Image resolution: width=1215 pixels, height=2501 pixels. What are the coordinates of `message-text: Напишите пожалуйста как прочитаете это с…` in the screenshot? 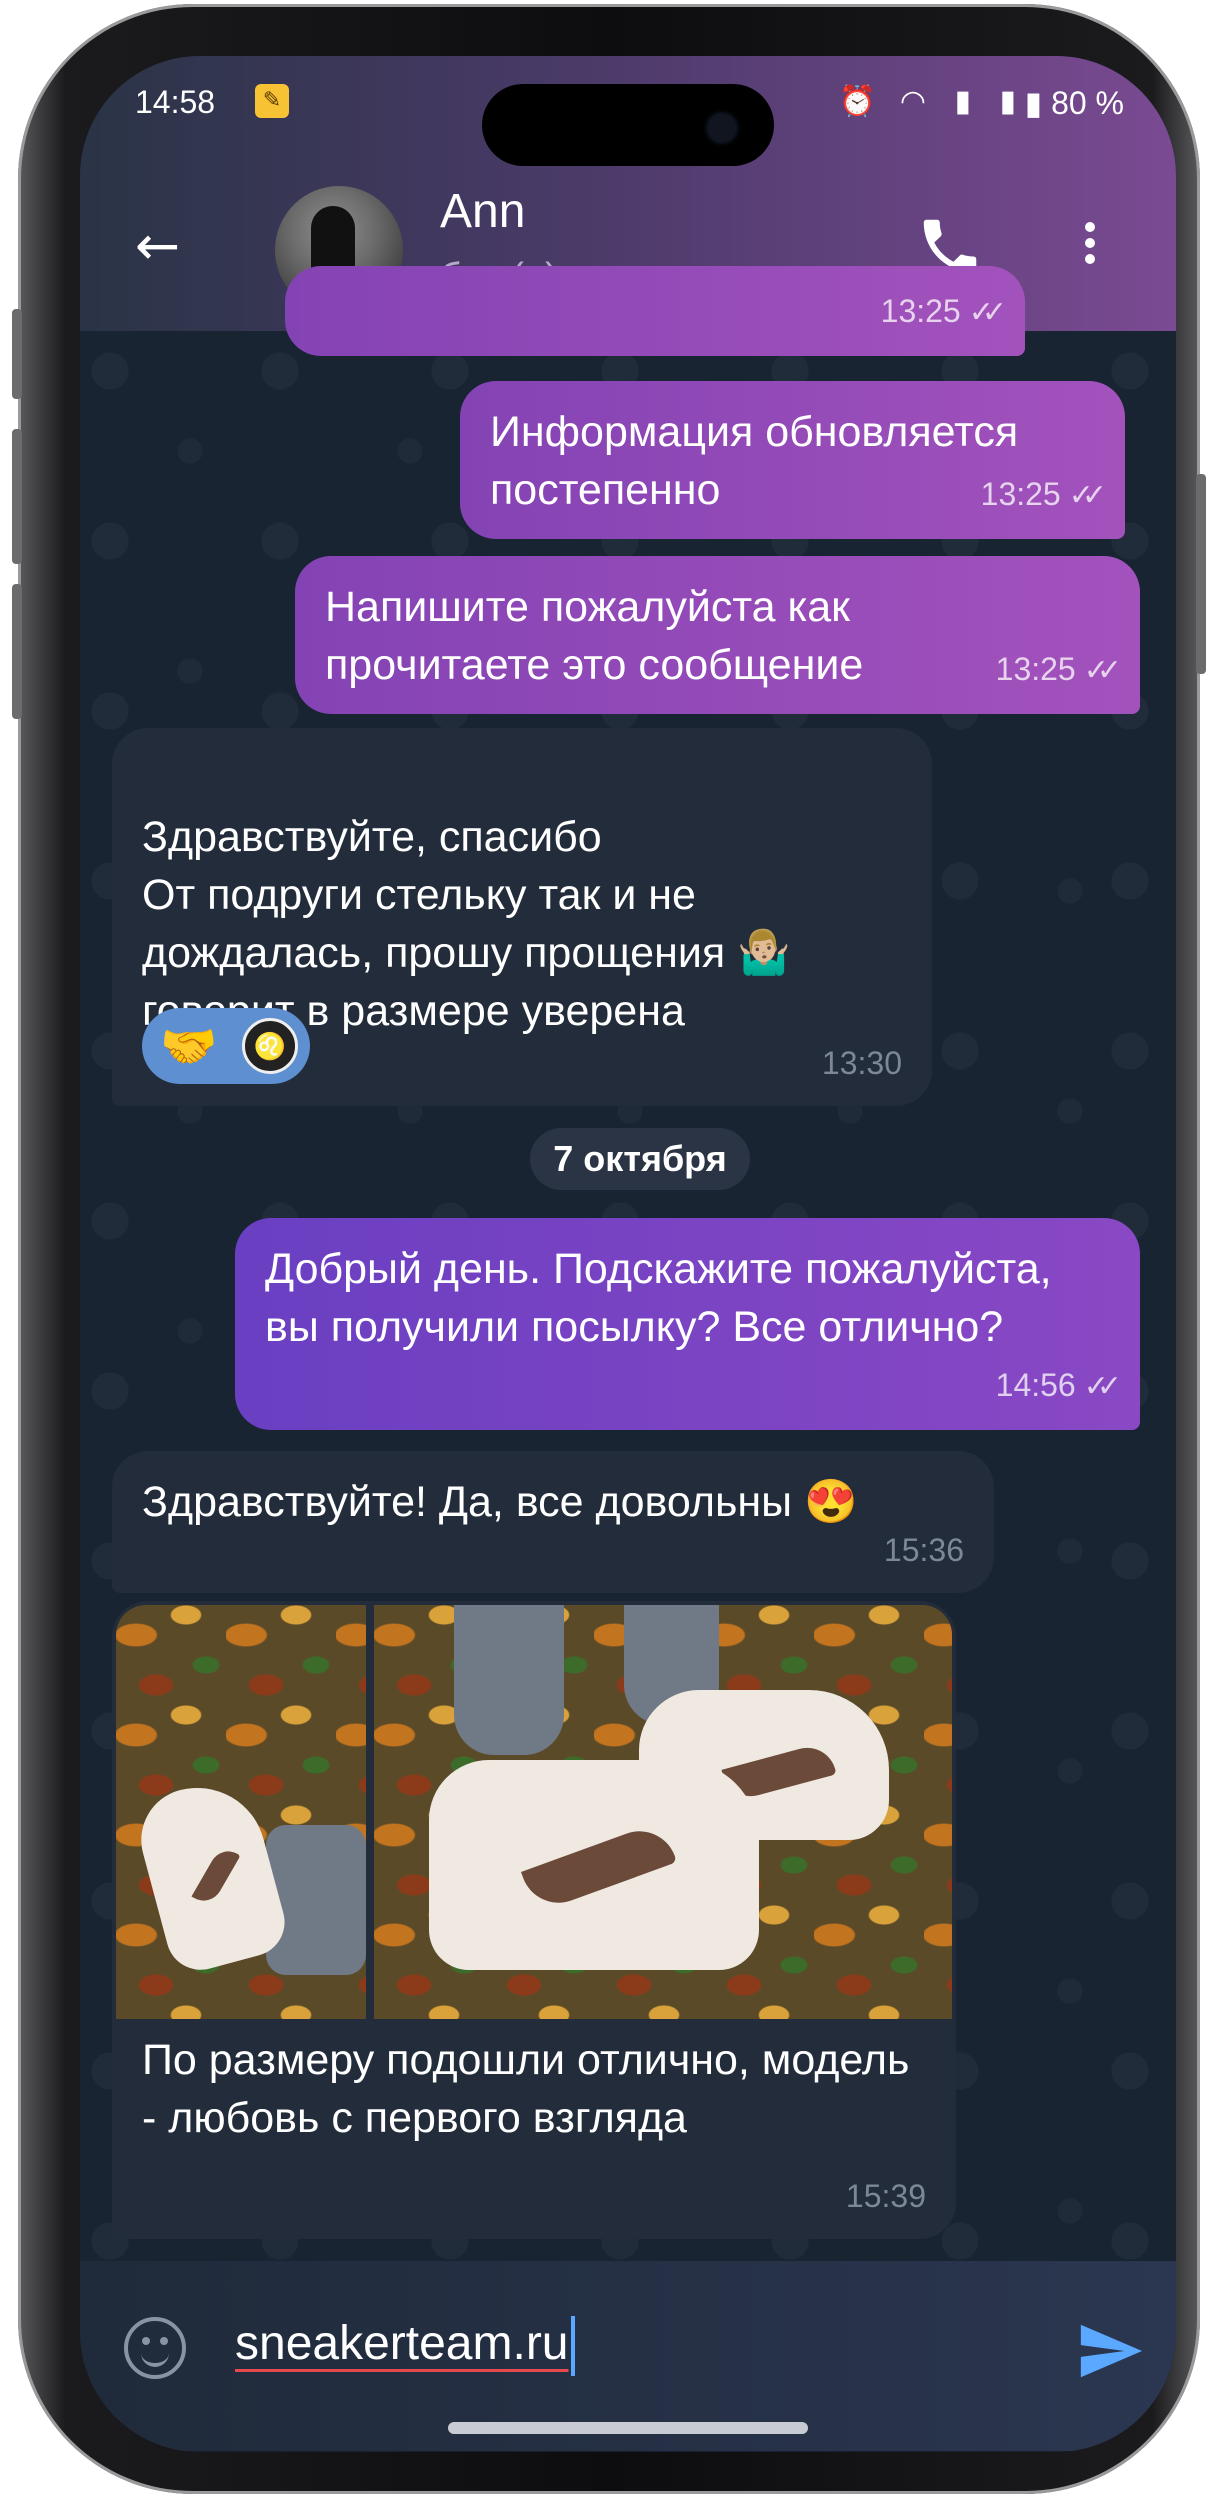 It's located at (594, 636).